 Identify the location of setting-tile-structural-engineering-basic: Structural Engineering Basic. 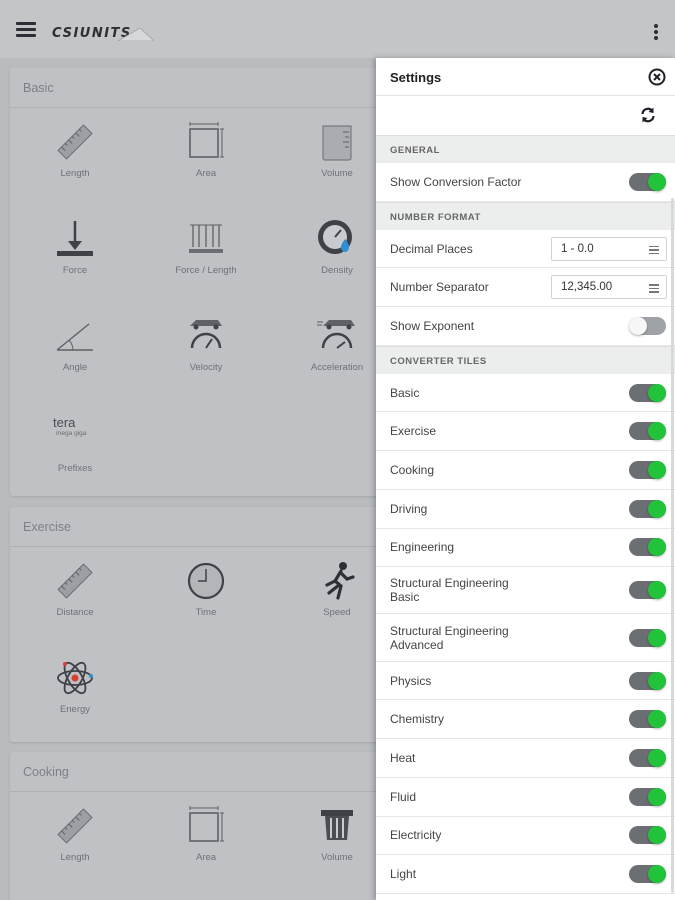
(525, 591).